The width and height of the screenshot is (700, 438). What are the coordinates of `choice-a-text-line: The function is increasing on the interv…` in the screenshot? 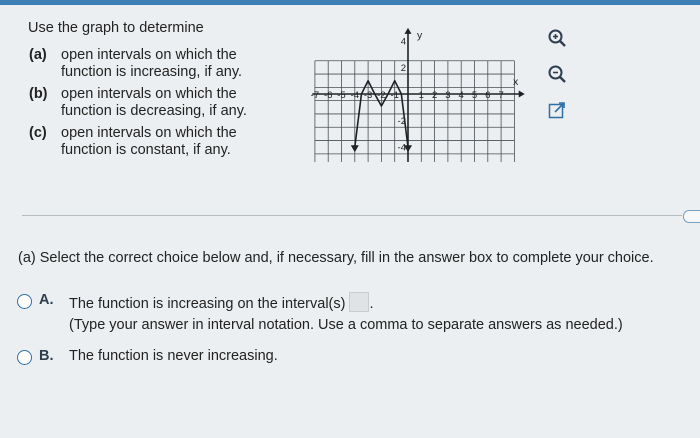 It's located at (221, 302).